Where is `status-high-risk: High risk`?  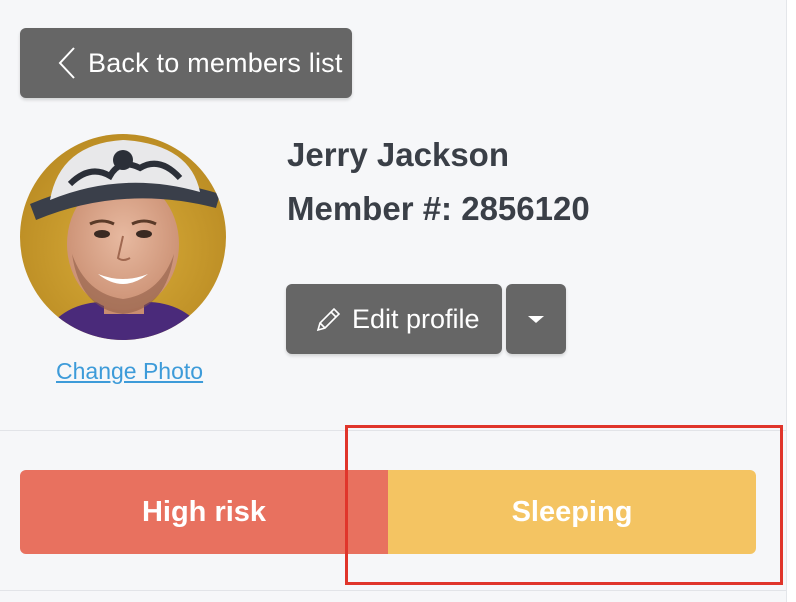 status-high-risk: High risk is located at coordinates (204, 512).